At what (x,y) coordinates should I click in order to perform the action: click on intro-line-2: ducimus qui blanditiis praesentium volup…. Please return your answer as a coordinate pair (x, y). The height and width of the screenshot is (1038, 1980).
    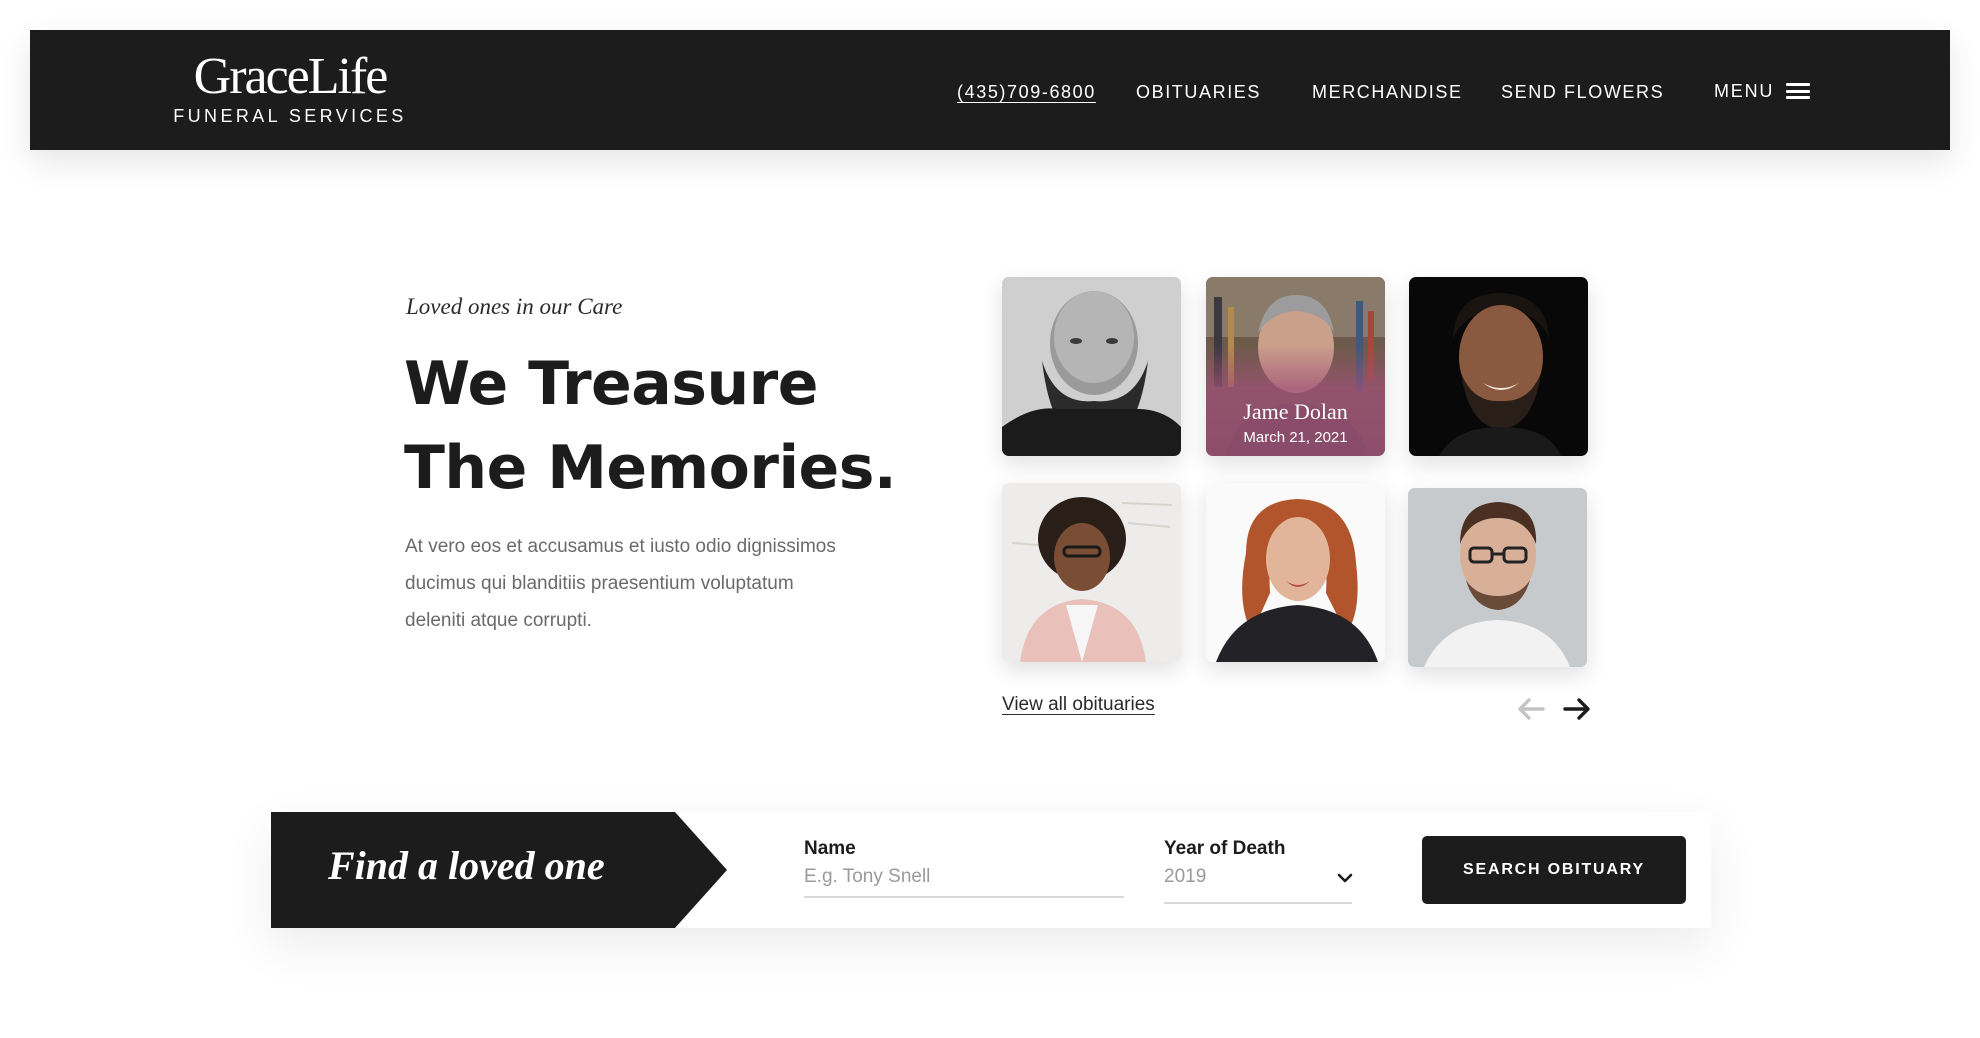
    Looking at the image, I should click on (599, 583).